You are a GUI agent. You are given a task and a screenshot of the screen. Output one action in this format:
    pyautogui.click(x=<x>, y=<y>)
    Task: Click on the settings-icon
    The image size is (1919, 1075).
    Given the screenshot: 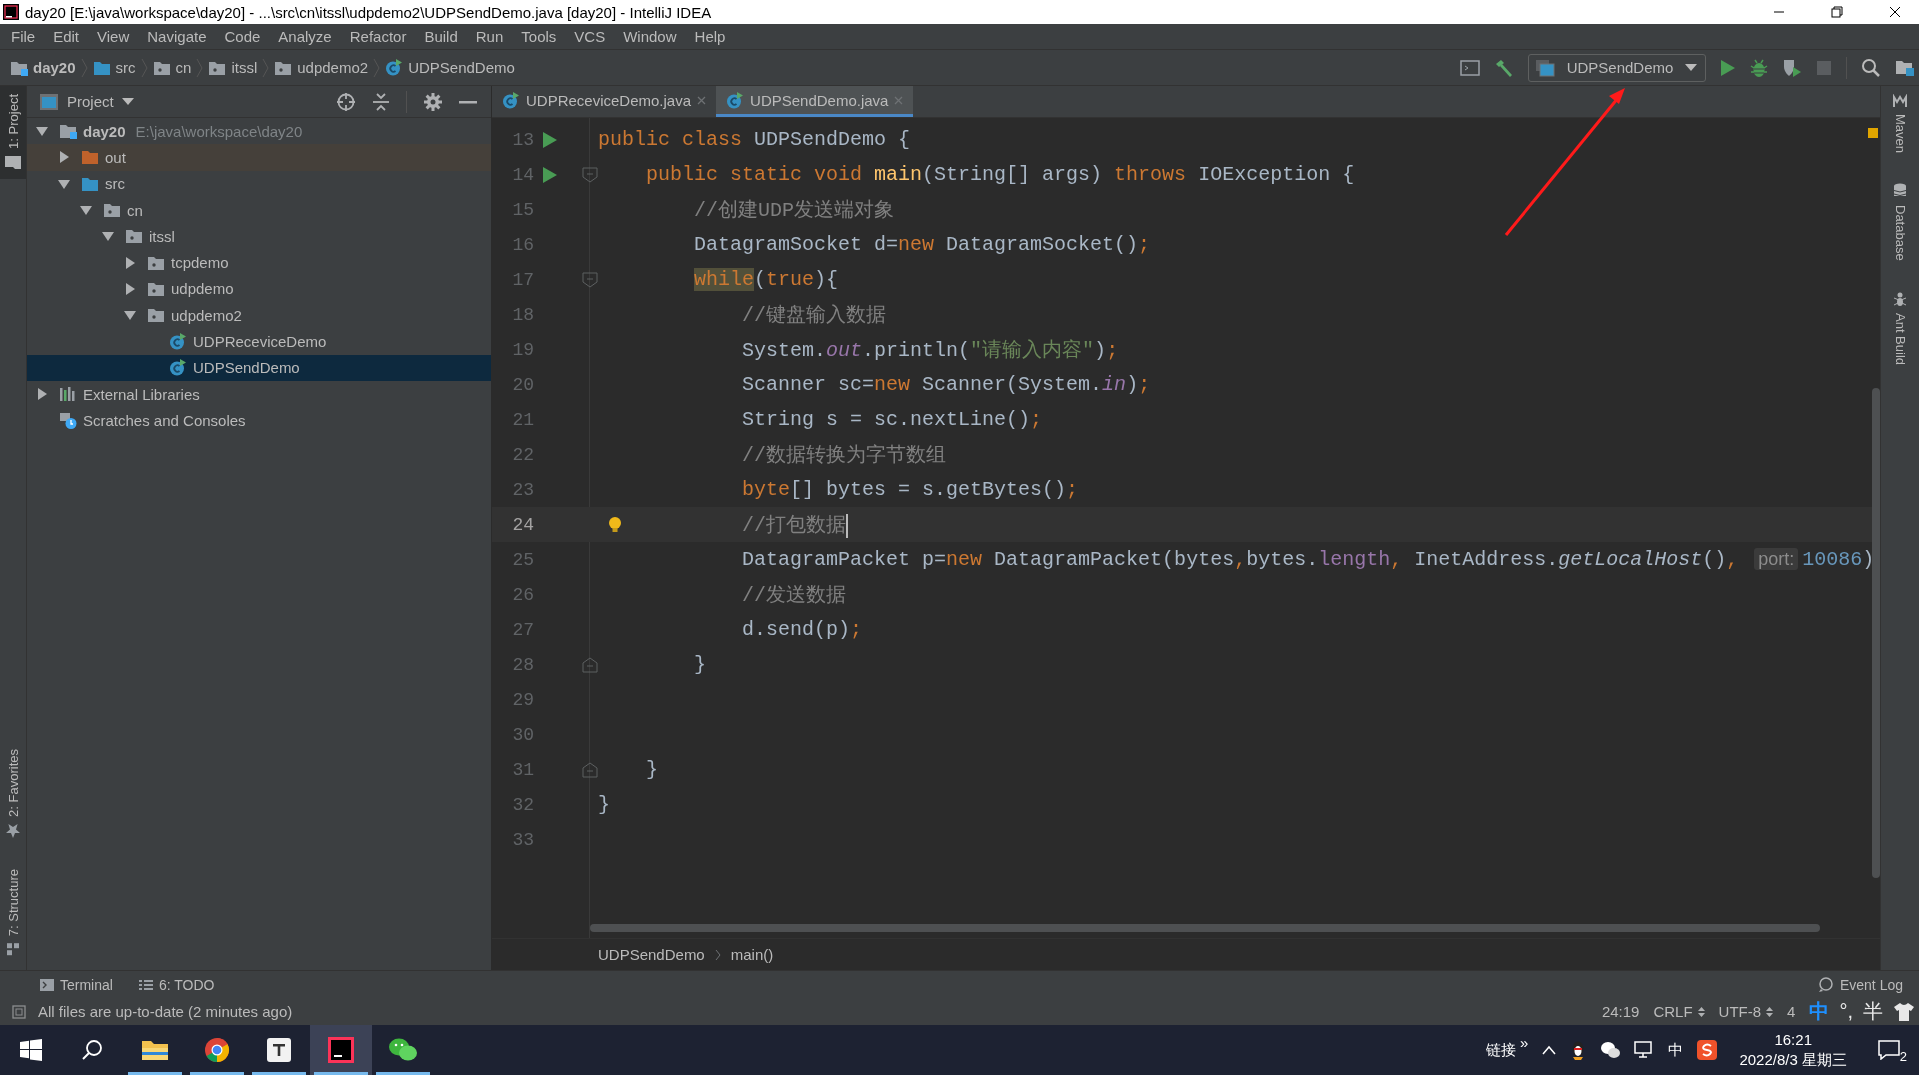 What is the action you would take?
    pyautogui.click(x=433, y=101)
    